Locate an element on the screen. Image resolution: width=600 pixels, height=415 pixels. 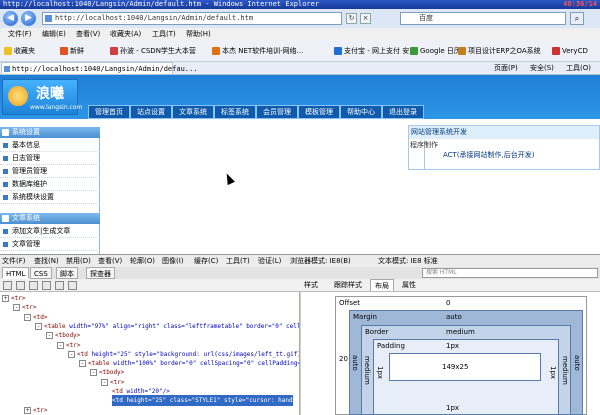
tab-css: CSS is located at coordinates (41, 273).